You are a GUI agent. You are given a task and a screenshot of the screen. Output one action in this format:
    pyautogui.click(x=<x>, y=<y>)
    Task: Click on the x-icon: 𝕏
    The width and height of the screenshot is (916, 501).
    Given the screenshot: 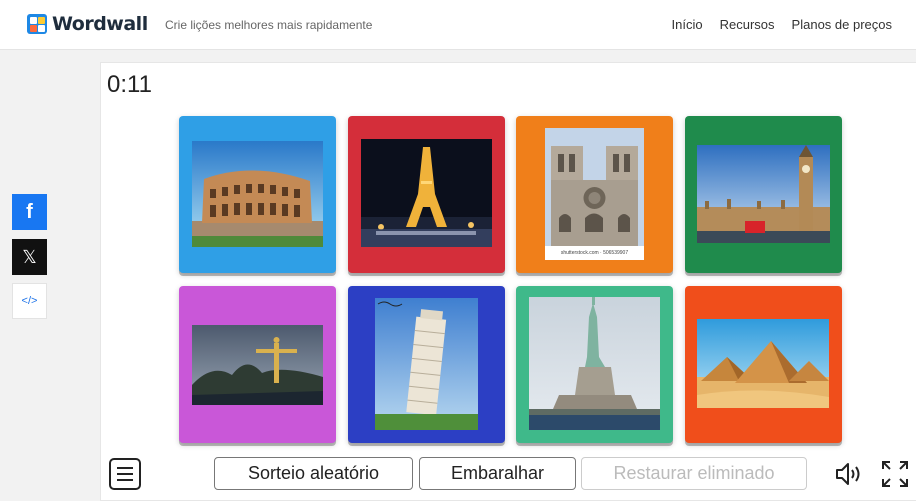 What is the action you would take?
    pyautogui.click(x=29, y=256)
    